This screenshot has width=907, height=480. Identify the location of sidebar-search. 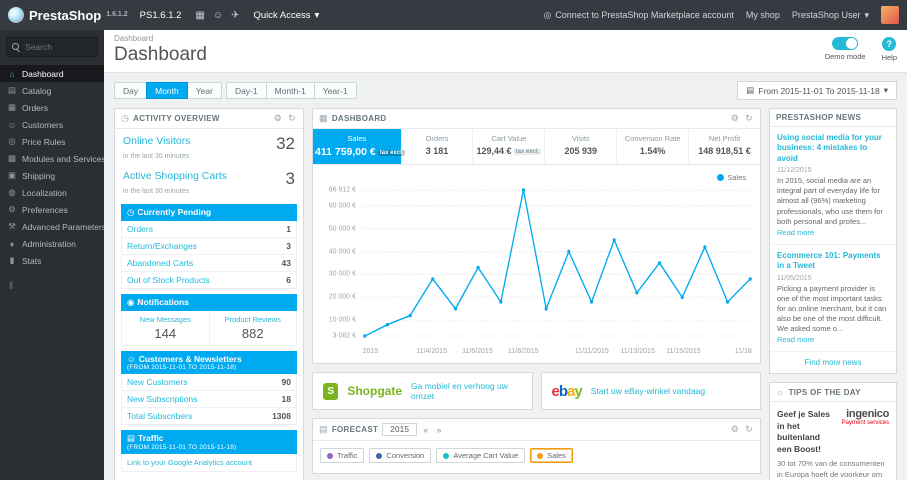
(52, 47).